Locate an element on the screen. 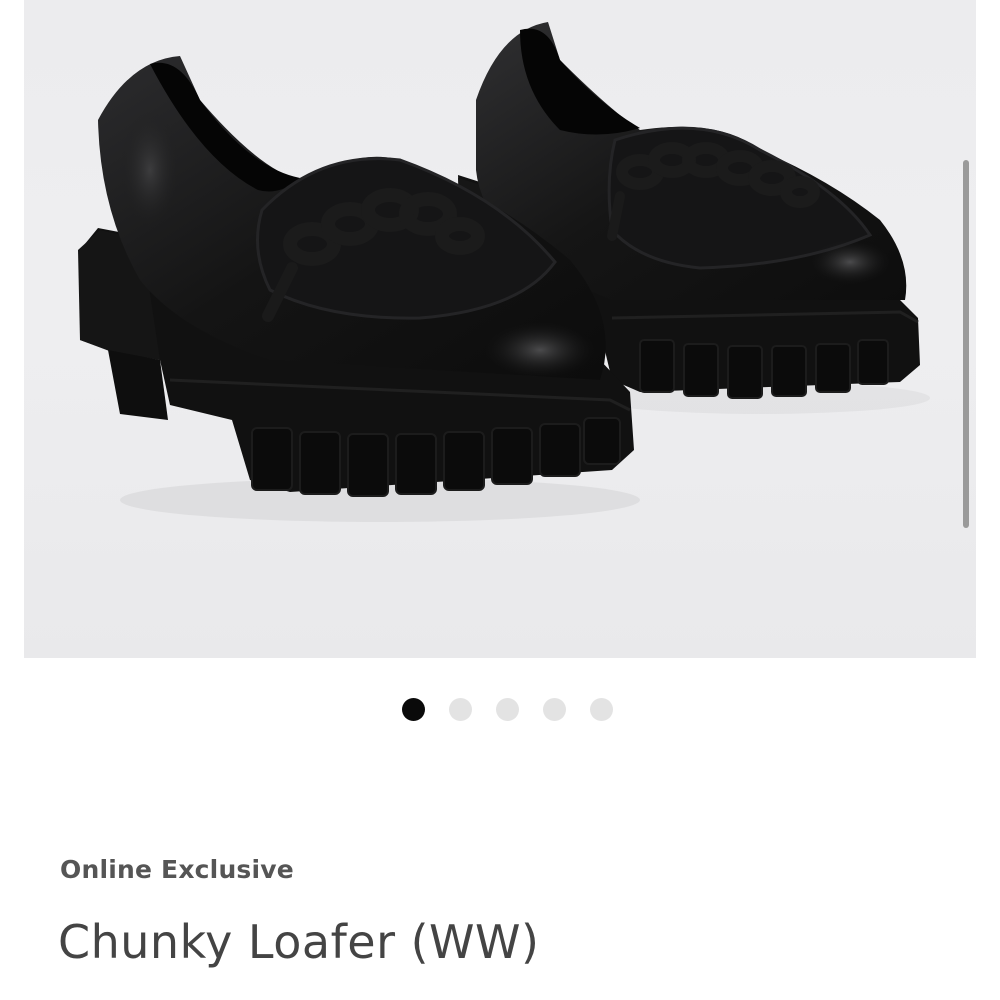 Image resolution: width=1000 pixels, height=1000 pixels. scrollbar-thumb is located at coordinates (966, 344).